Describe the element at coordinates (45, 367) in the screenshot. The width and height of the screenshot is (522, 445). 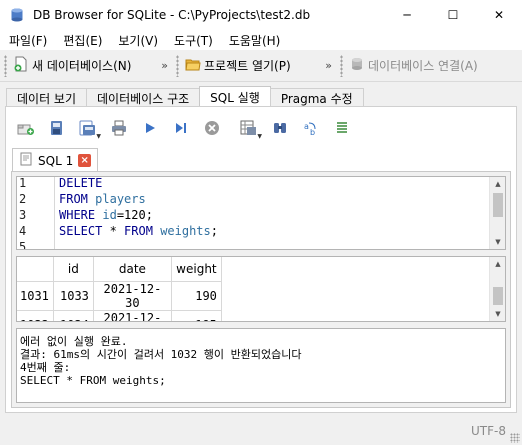
I see `message-line: 4번째 줄:` at that location.